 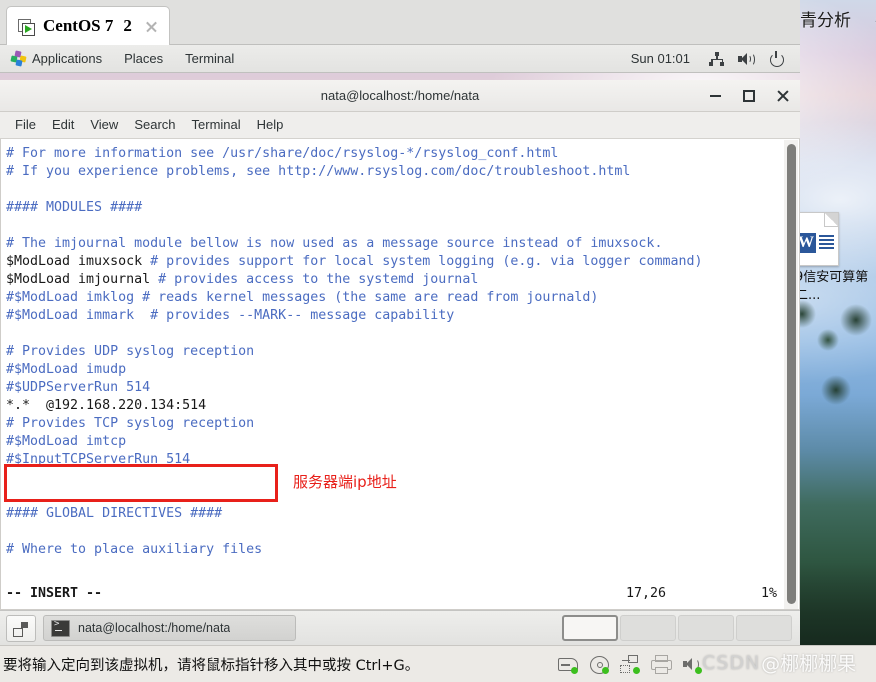 What do you see at coordinates (21, 628) in the screenshot?
I see `show-desktop-icon` at bounding box center [21, 628].